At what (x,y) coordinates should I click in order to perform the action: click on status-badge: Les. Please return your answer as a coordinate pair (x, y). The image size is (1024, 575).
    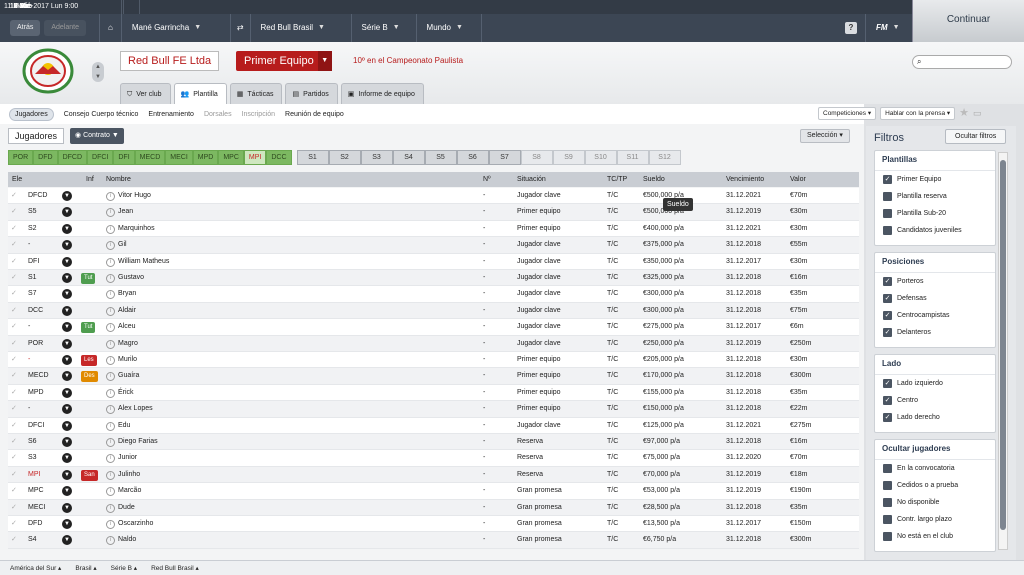
    Looking at the image, I should click on (89, 360).